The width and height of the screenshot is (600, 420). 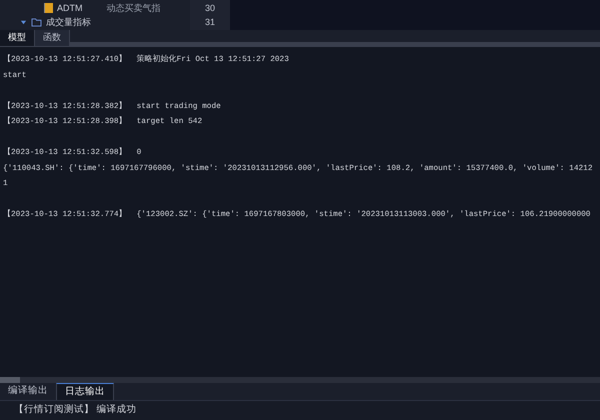 What do you see at coordinates (209, 22) in the screenshot?
I see `line-number: 31` at bounding box center [209, 22].